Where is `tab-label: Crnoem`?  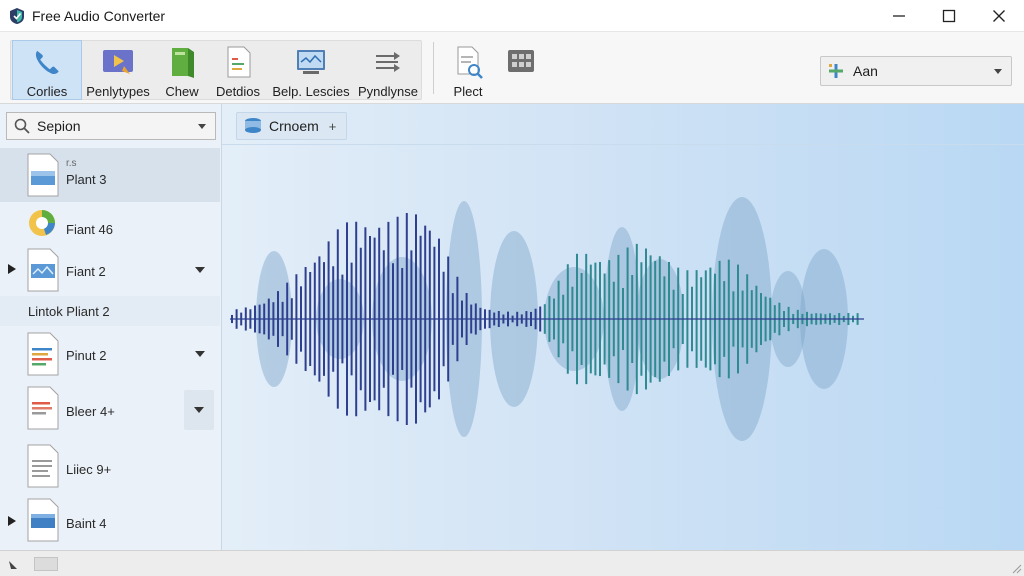 tab-label: Crnoem is located at coordinates (294, 126).